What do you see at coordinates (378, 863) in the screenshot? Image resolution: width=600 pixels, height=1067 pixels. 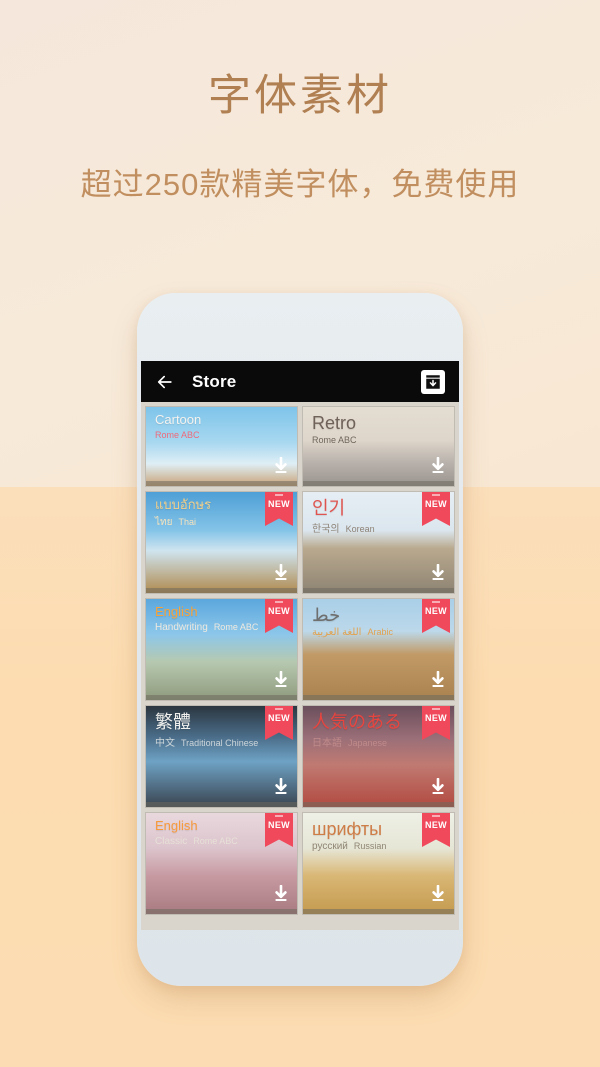 I see `font-card: шрифты русский Russian NEW` at bounding box center [378, 863].